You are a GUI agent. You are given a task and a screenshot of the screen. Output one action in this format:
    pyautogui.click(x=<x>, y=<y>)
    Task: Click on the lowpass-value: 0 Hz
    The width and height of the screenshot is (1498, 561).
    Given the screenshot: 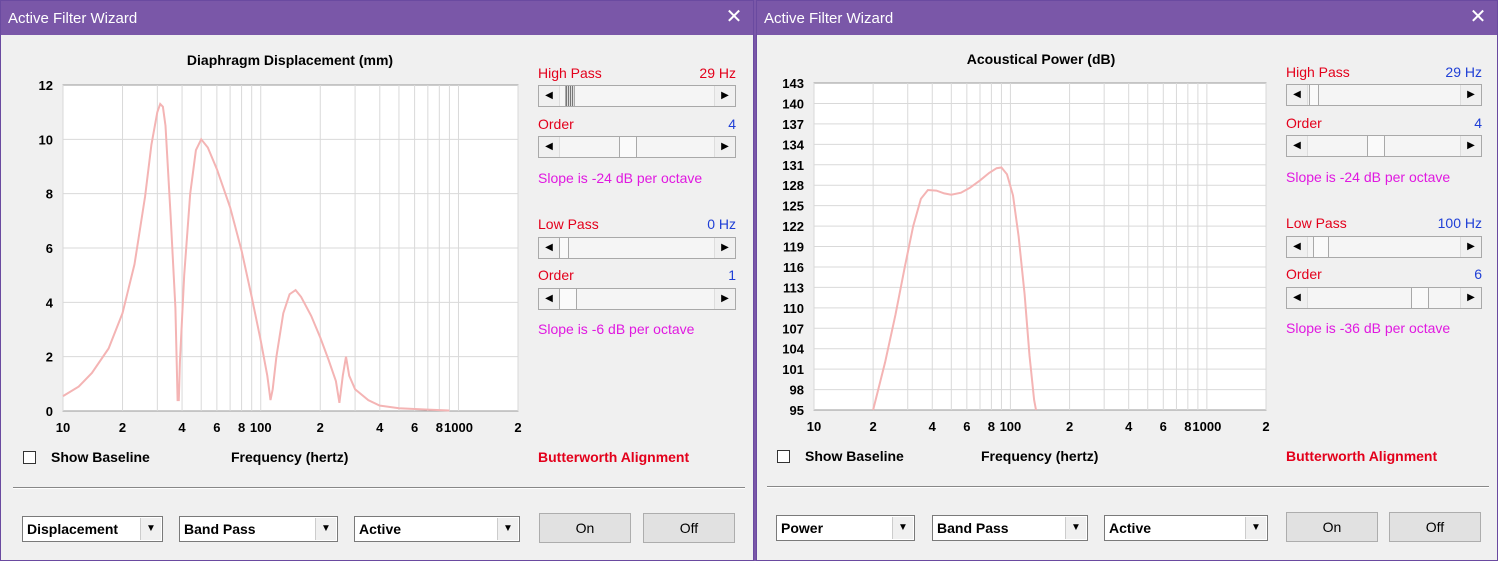 What is the action you would take?
    pyautogui.click(x=721, y=224)
    